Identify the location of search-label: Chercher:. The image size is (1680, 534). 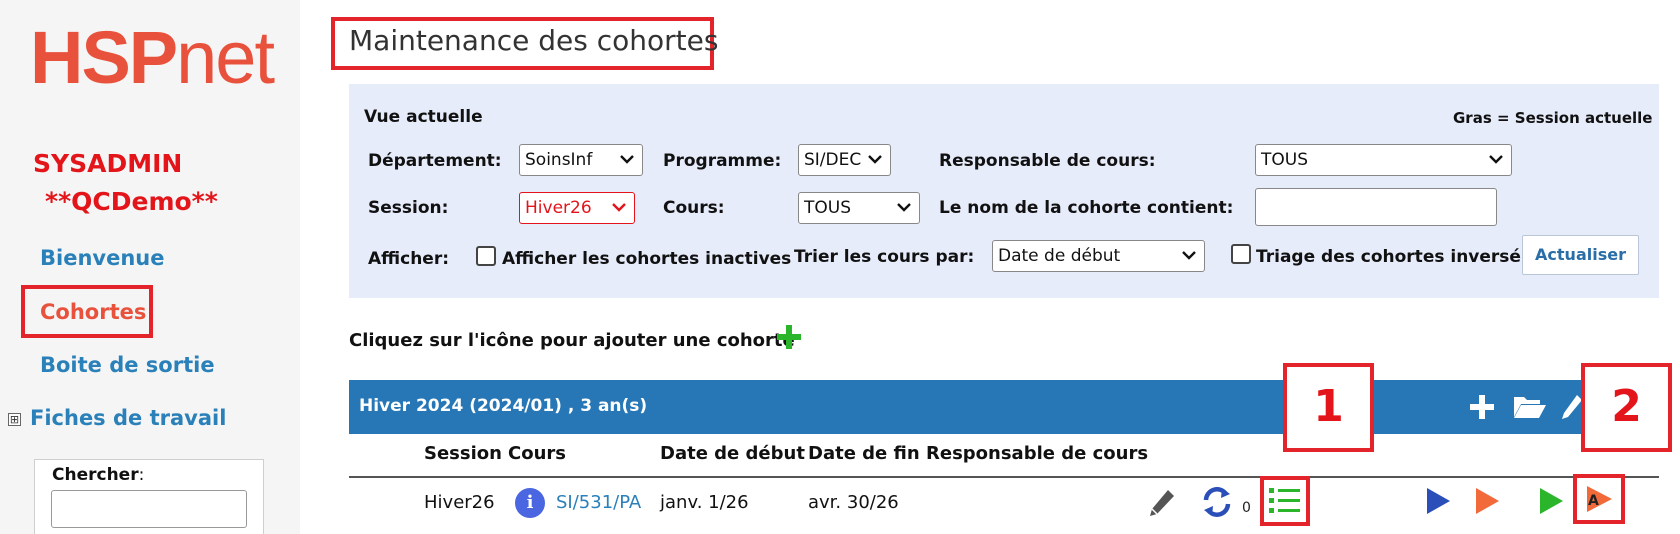
(98, 475).